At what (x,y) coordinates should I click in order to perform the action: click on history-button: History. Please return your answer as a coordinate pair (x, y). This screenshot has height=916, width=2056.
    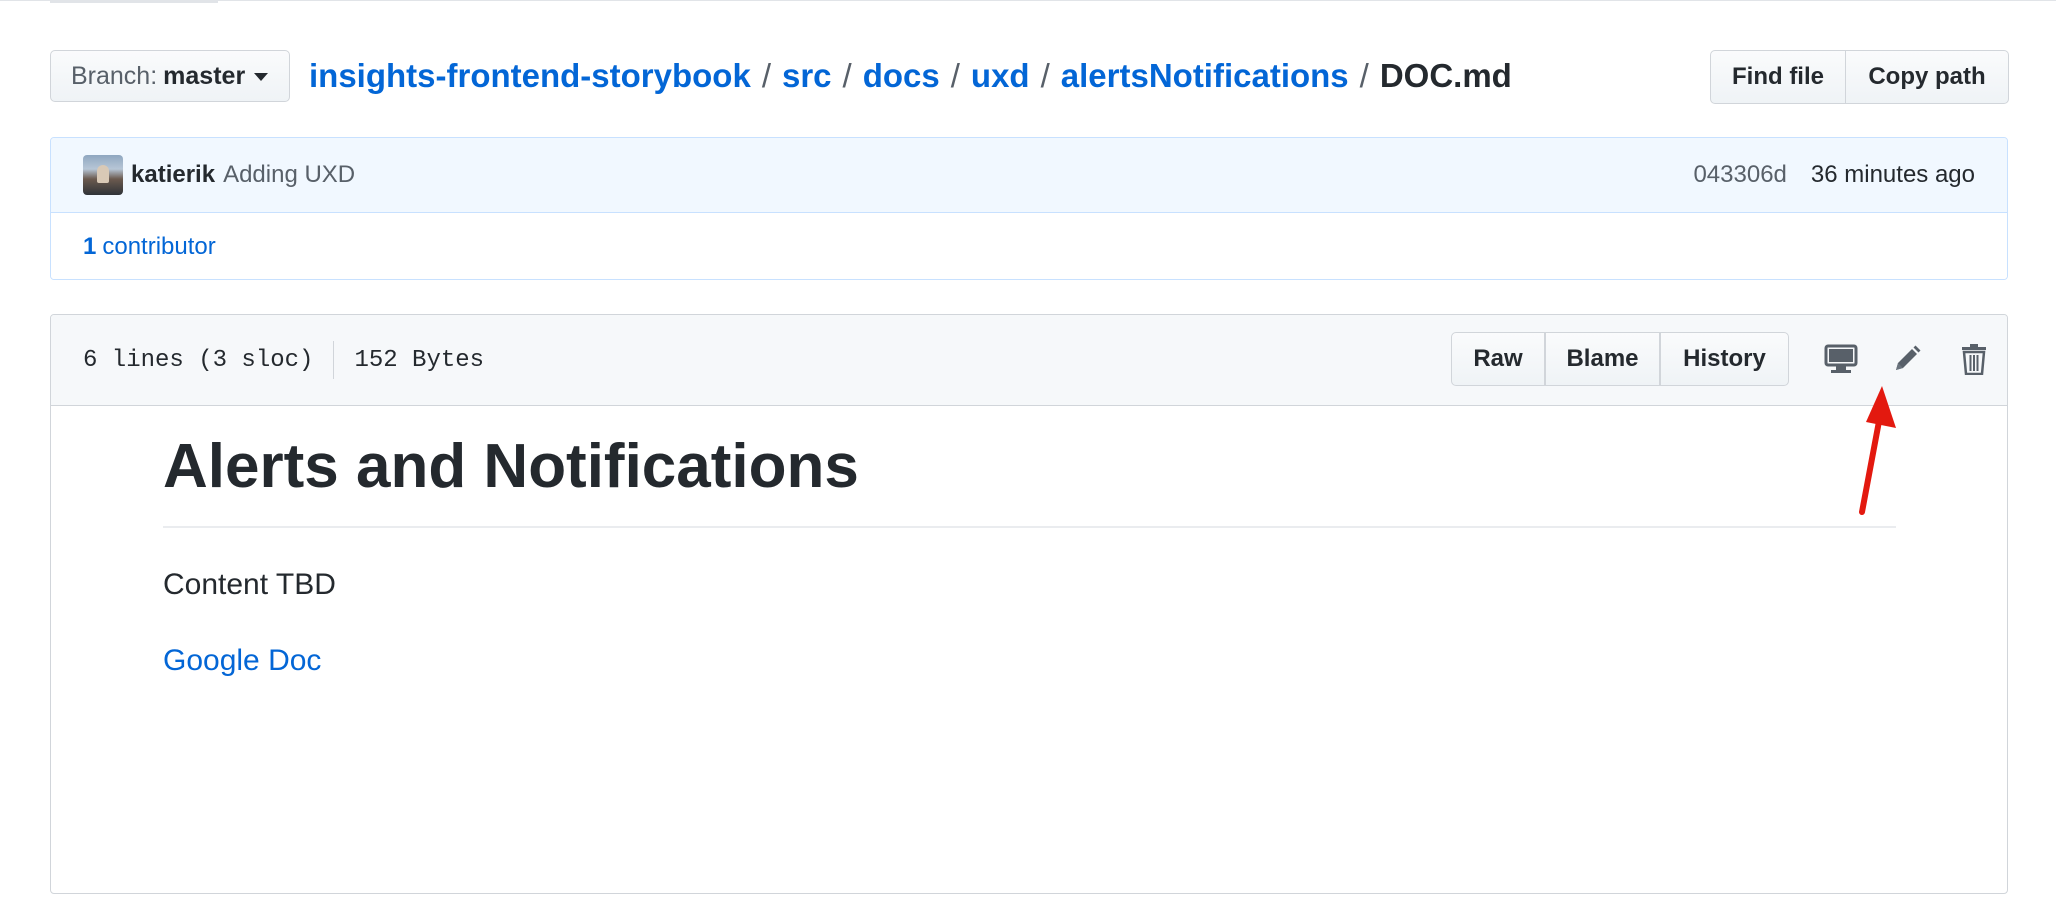
    Looking at the image, I should click on (1724, 359).